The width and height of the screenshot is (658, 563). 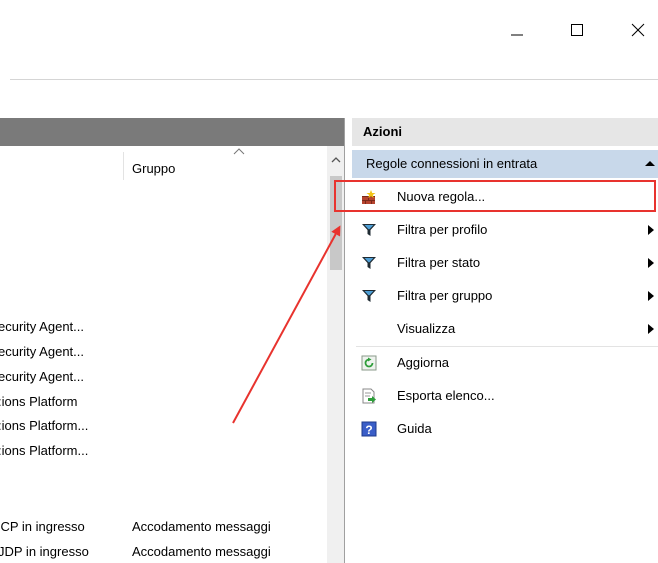 I want to click on annotation-arrow, so click(x=286, y=324).